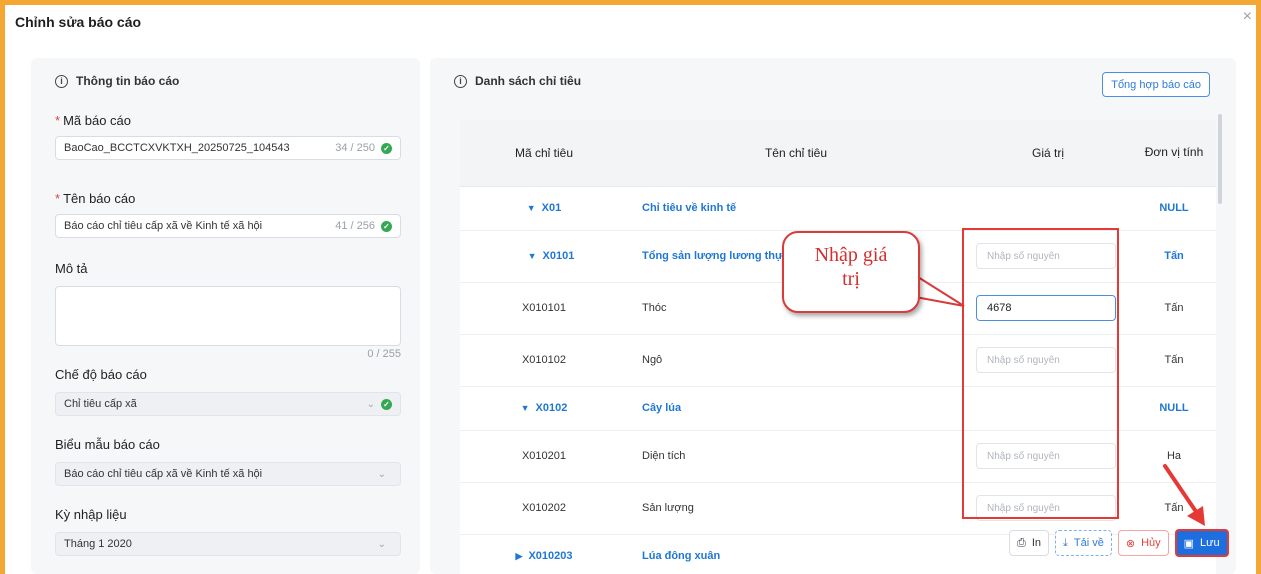  Describe the element at coordinates (519, 556) in the screenshot. I see `caret-right-icon: ▶` at that location.